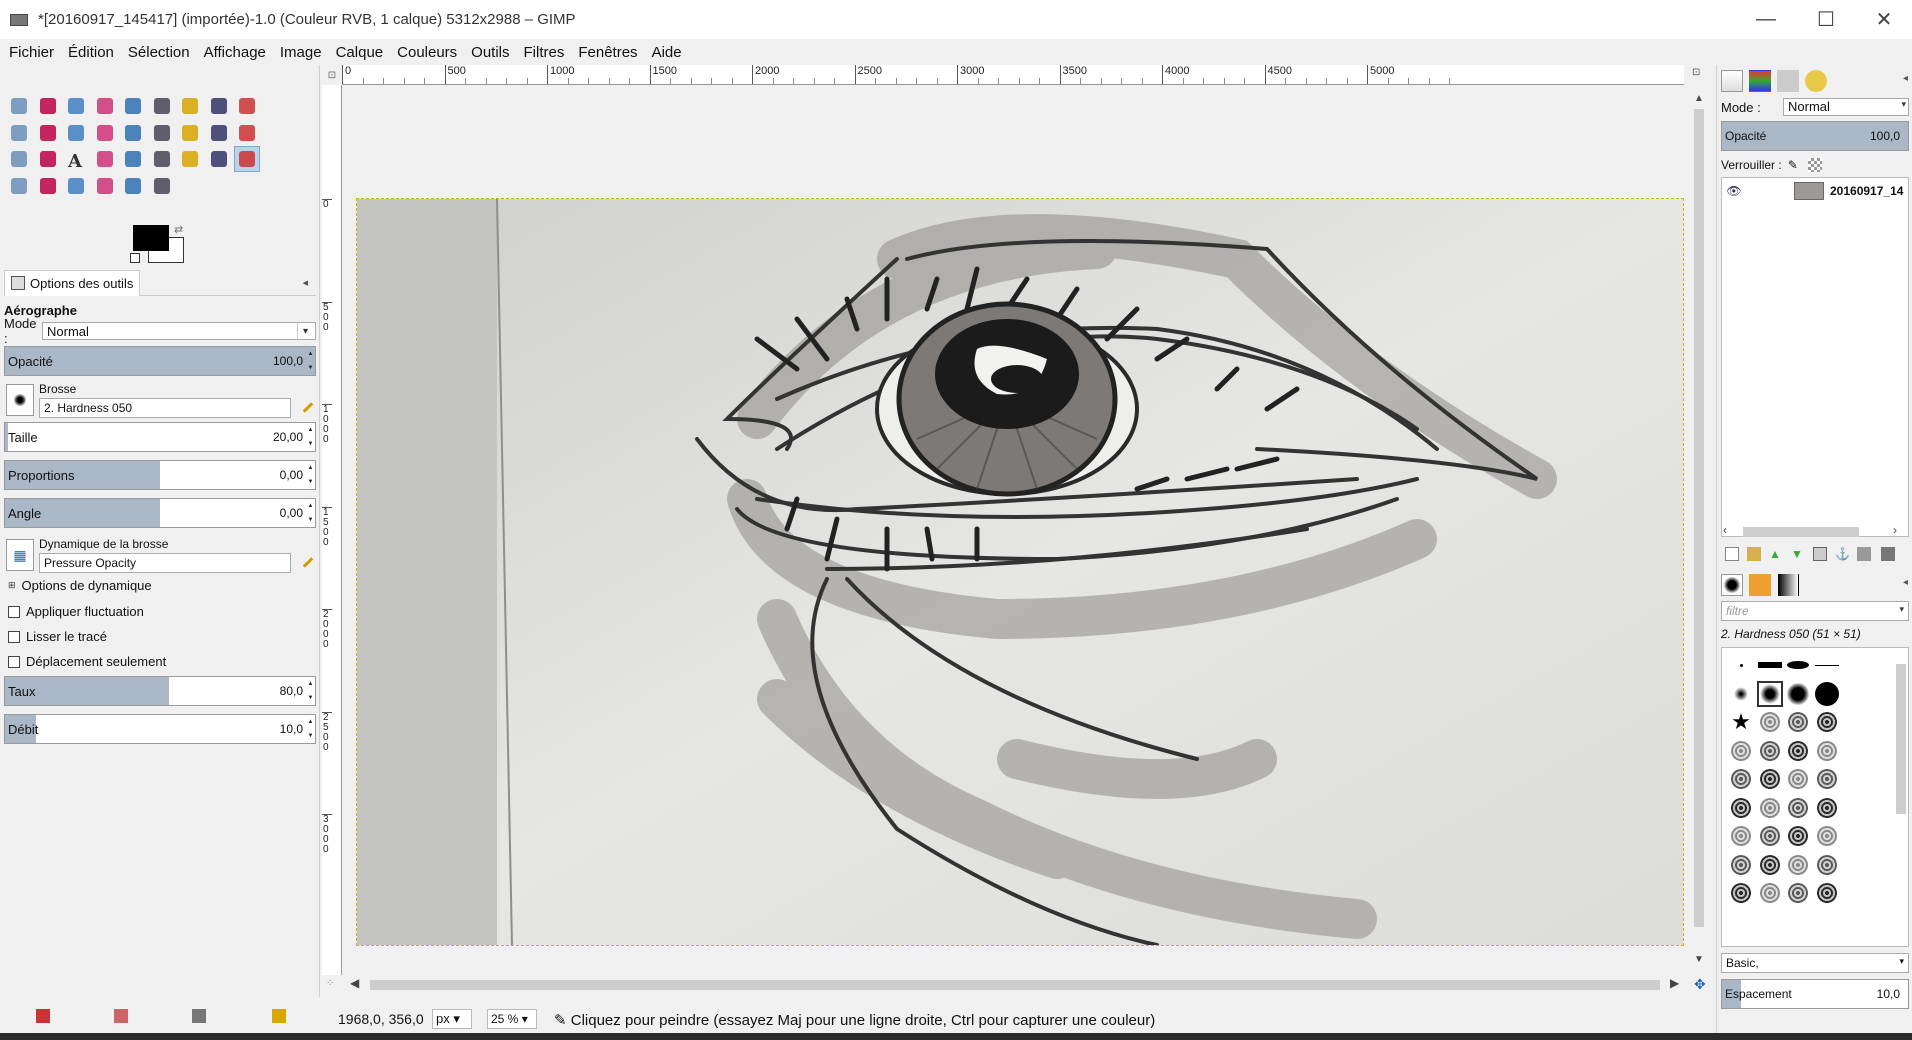 The image size is (1912, 1040). What do you see at coordinates (1699, 959) in the screenshot?
I see `scroll-down-icon: ▼` at bounding box center [1699, 959].